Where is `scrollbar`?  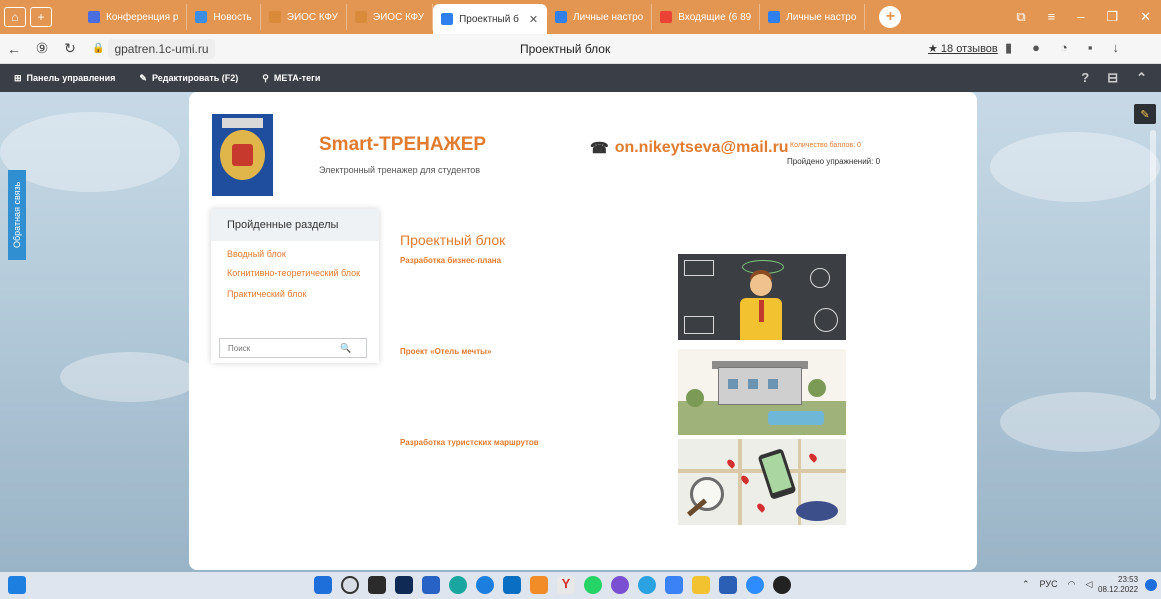 scrollbar is located at coordinates (1153, 265).